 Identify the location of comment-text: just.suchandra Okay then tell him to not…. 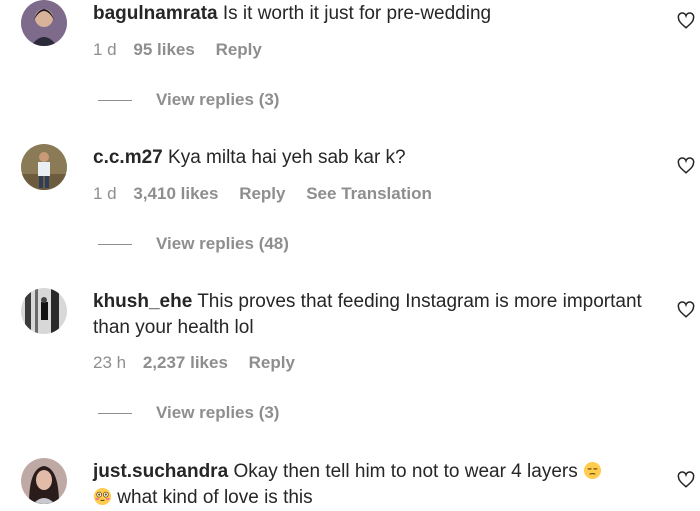
(373, 485).